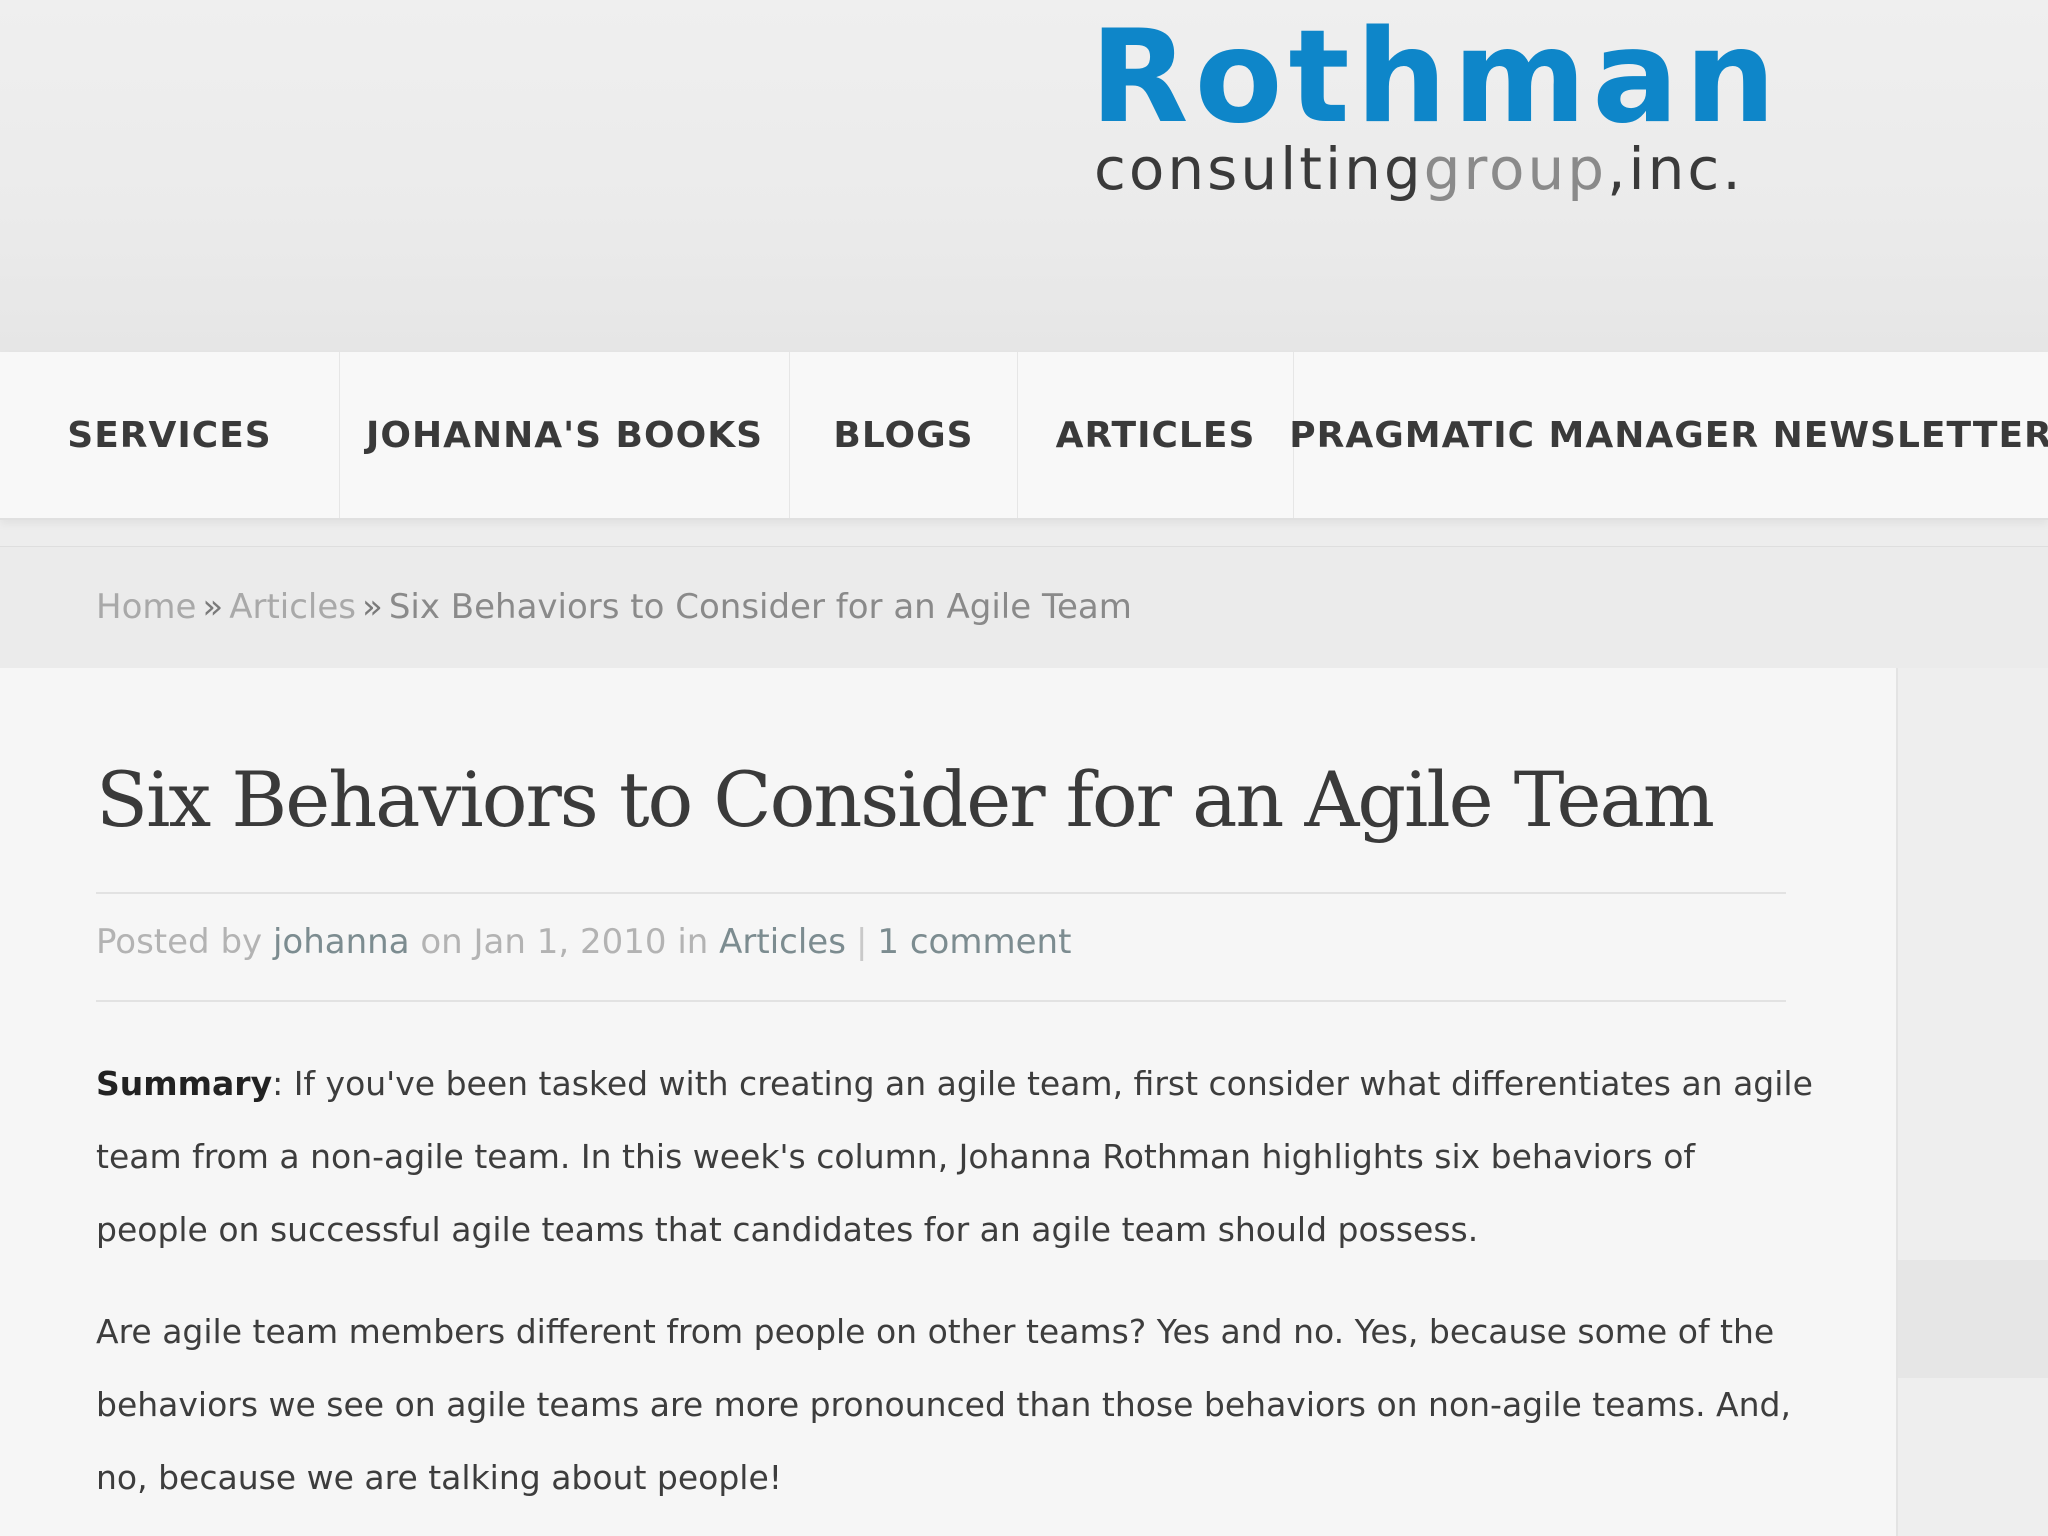 This screenshot has width=2048, height=1536. I want to click on logo-tagline: consultinggroup,inc., so click(1419, 169).